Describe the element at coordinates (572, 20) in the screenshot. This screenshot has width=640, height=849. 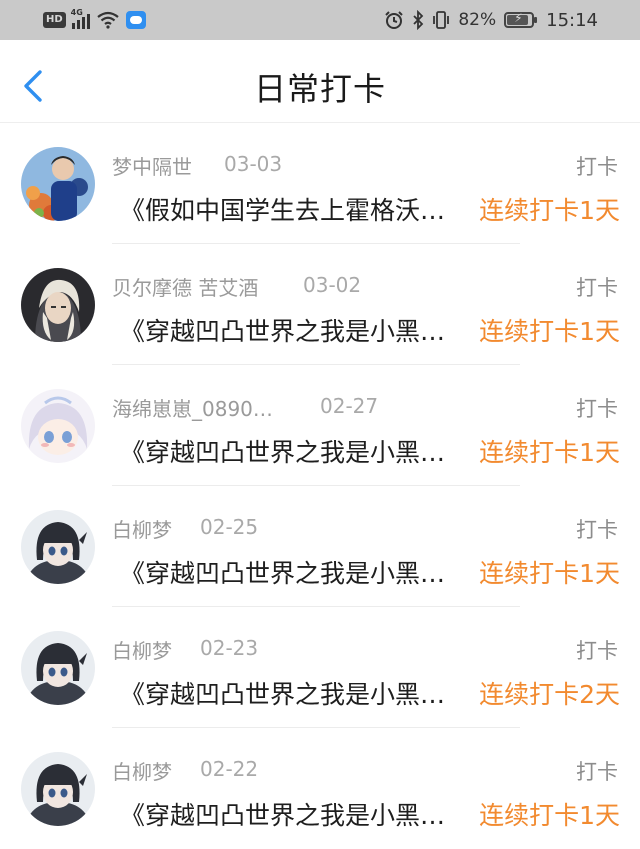
I see `status-time: 15:14` at that location.